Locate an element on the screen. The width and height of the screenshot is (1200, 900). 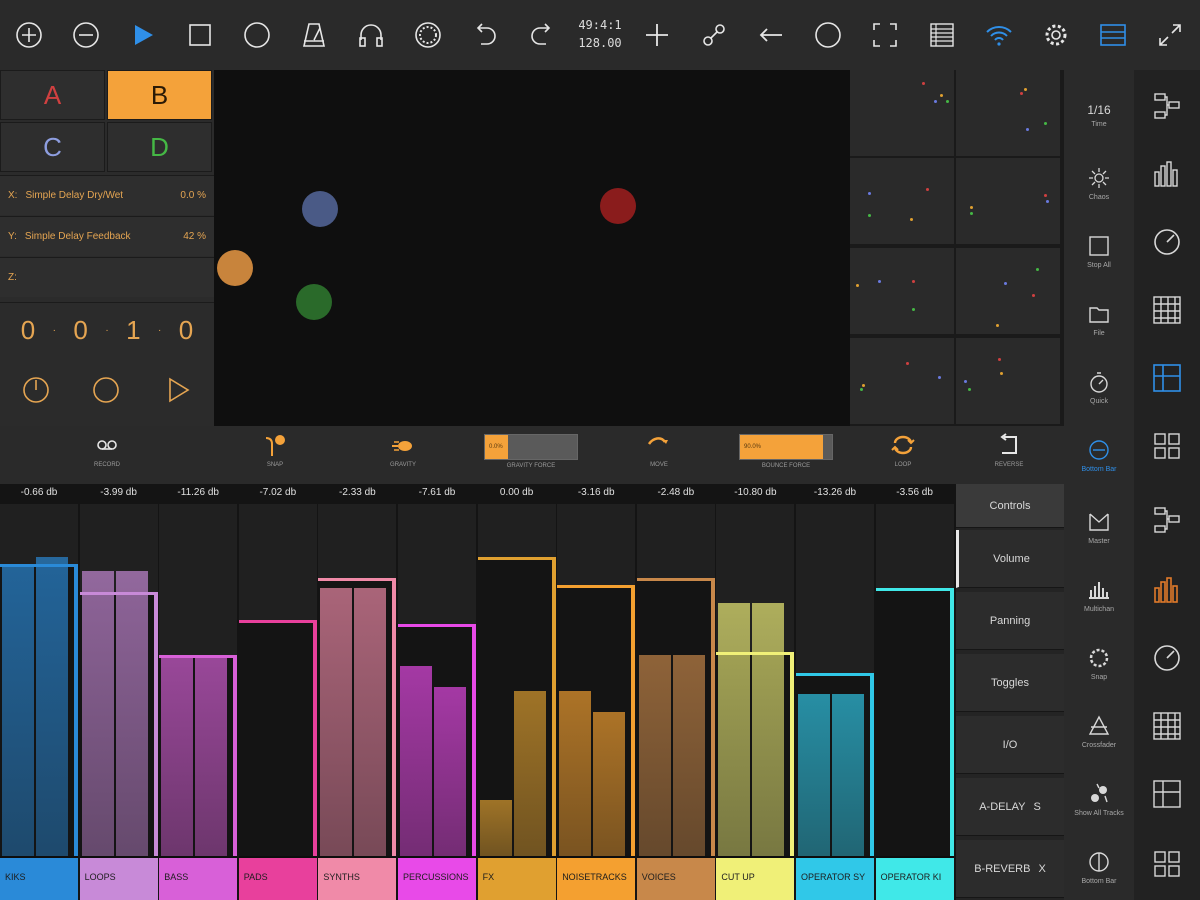
play-outline-icon is located at coordinates (178, 390).